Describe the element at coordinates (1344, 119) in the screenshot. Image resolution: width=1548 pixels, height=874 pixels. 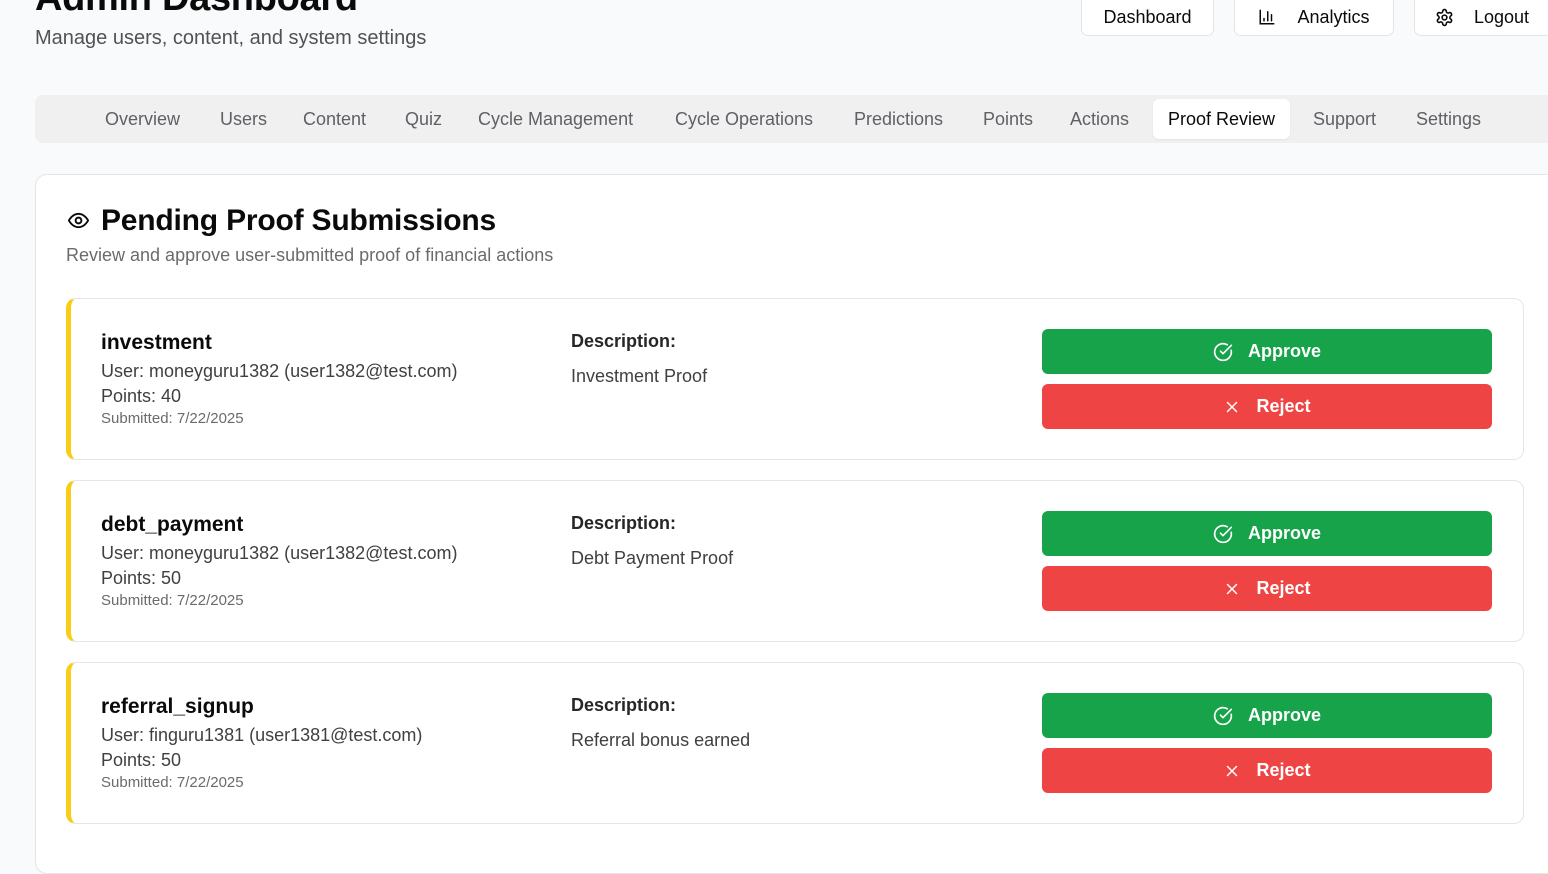
I see `tab-support: Support` at that location.